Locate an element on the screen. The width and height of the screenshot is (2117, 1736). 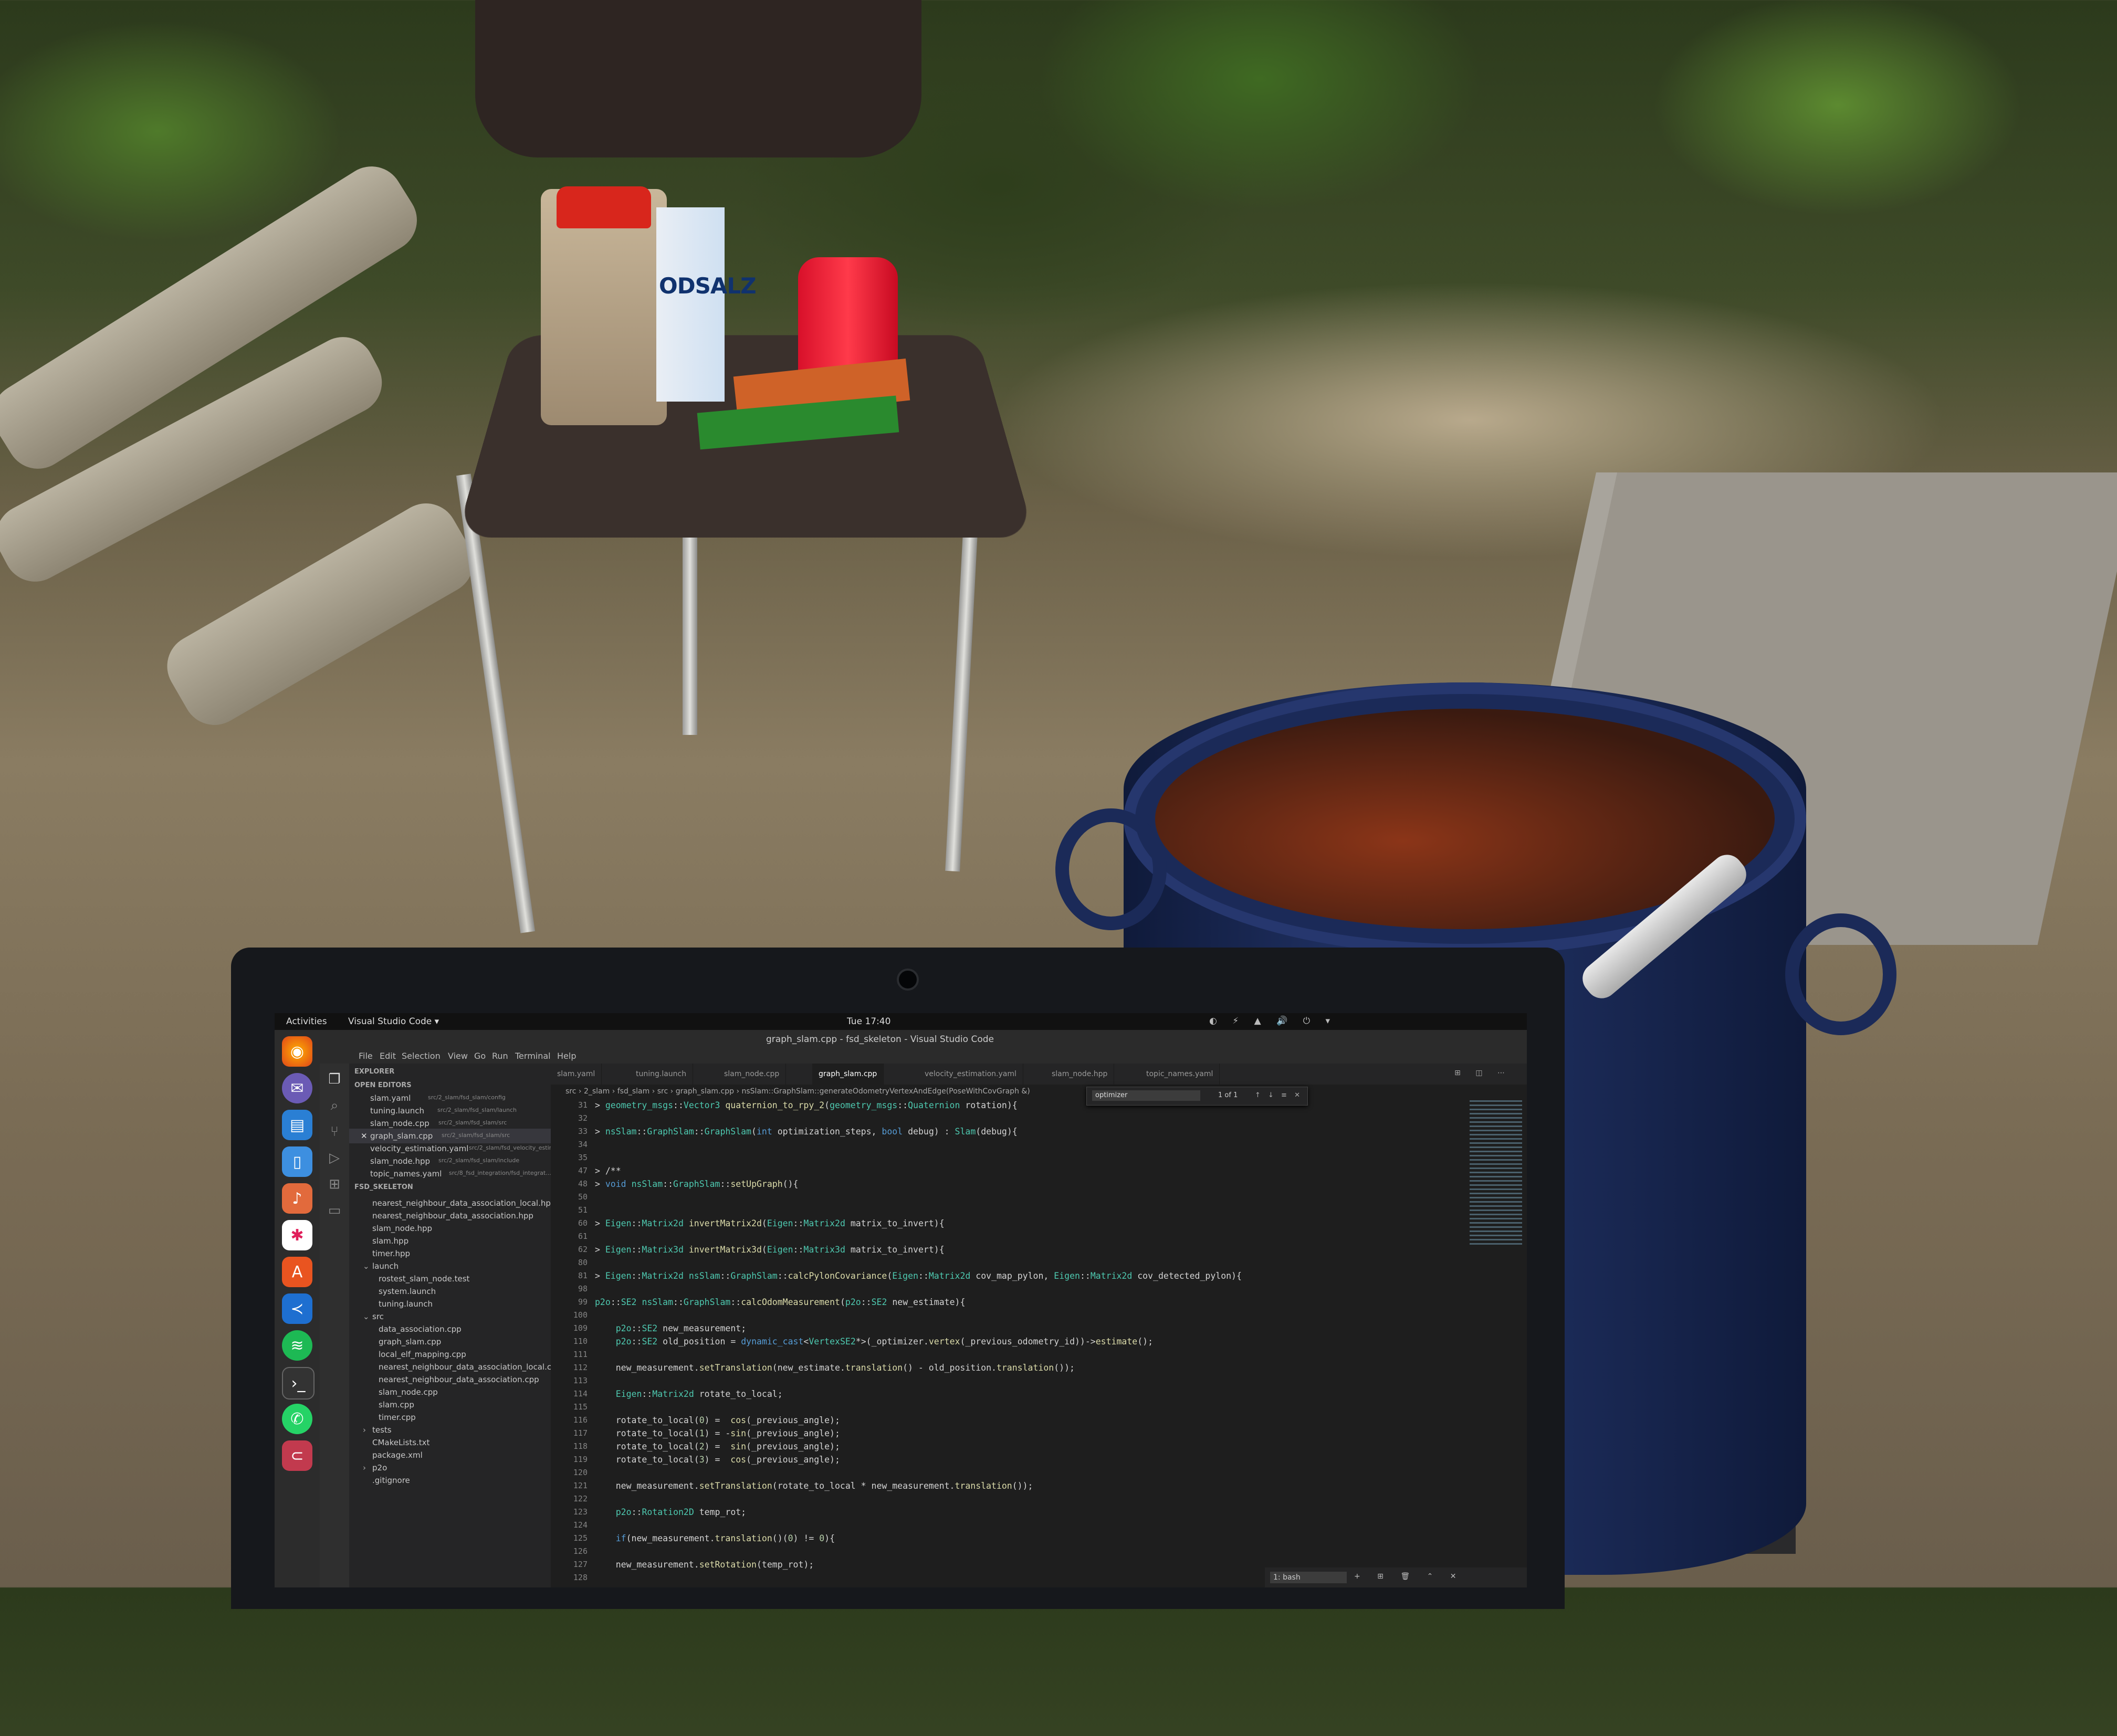
slack-icon: ✱ is located at coordinates (297, 1235).